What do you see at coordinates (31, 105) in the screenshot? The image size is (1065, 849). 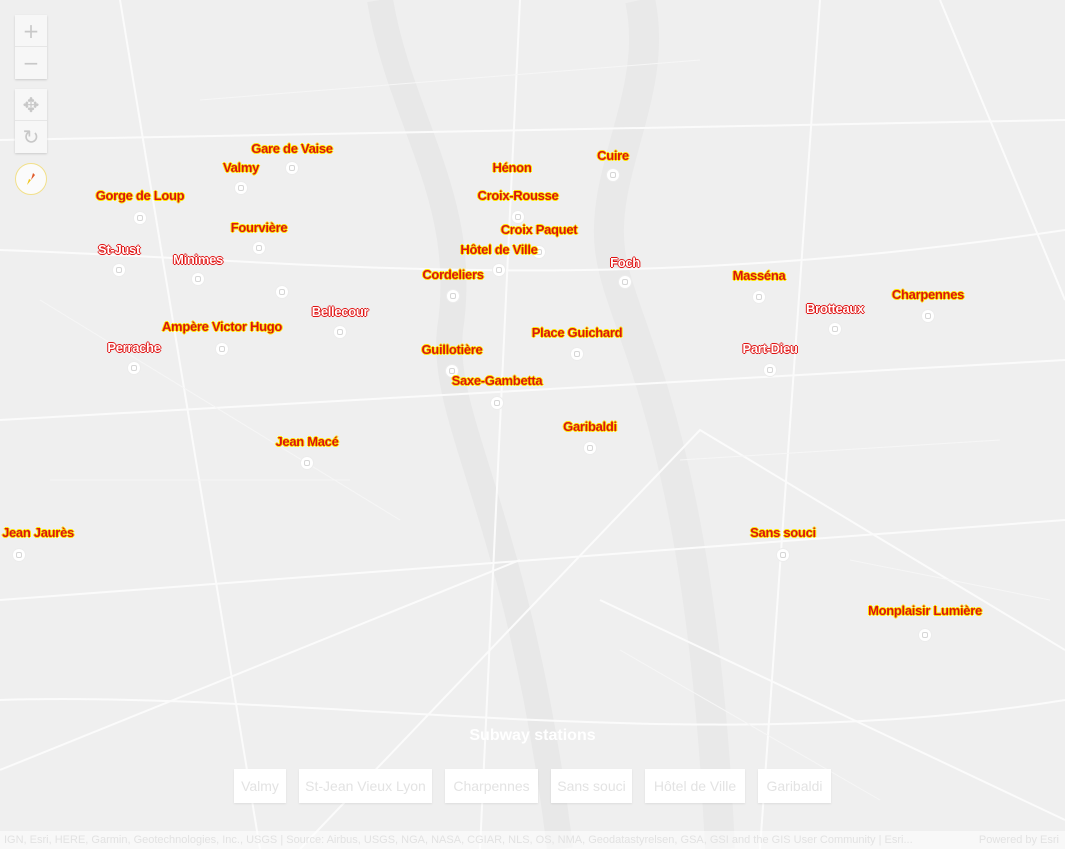 I see `pan-icon: ✥` at bounding box center [31, 105].